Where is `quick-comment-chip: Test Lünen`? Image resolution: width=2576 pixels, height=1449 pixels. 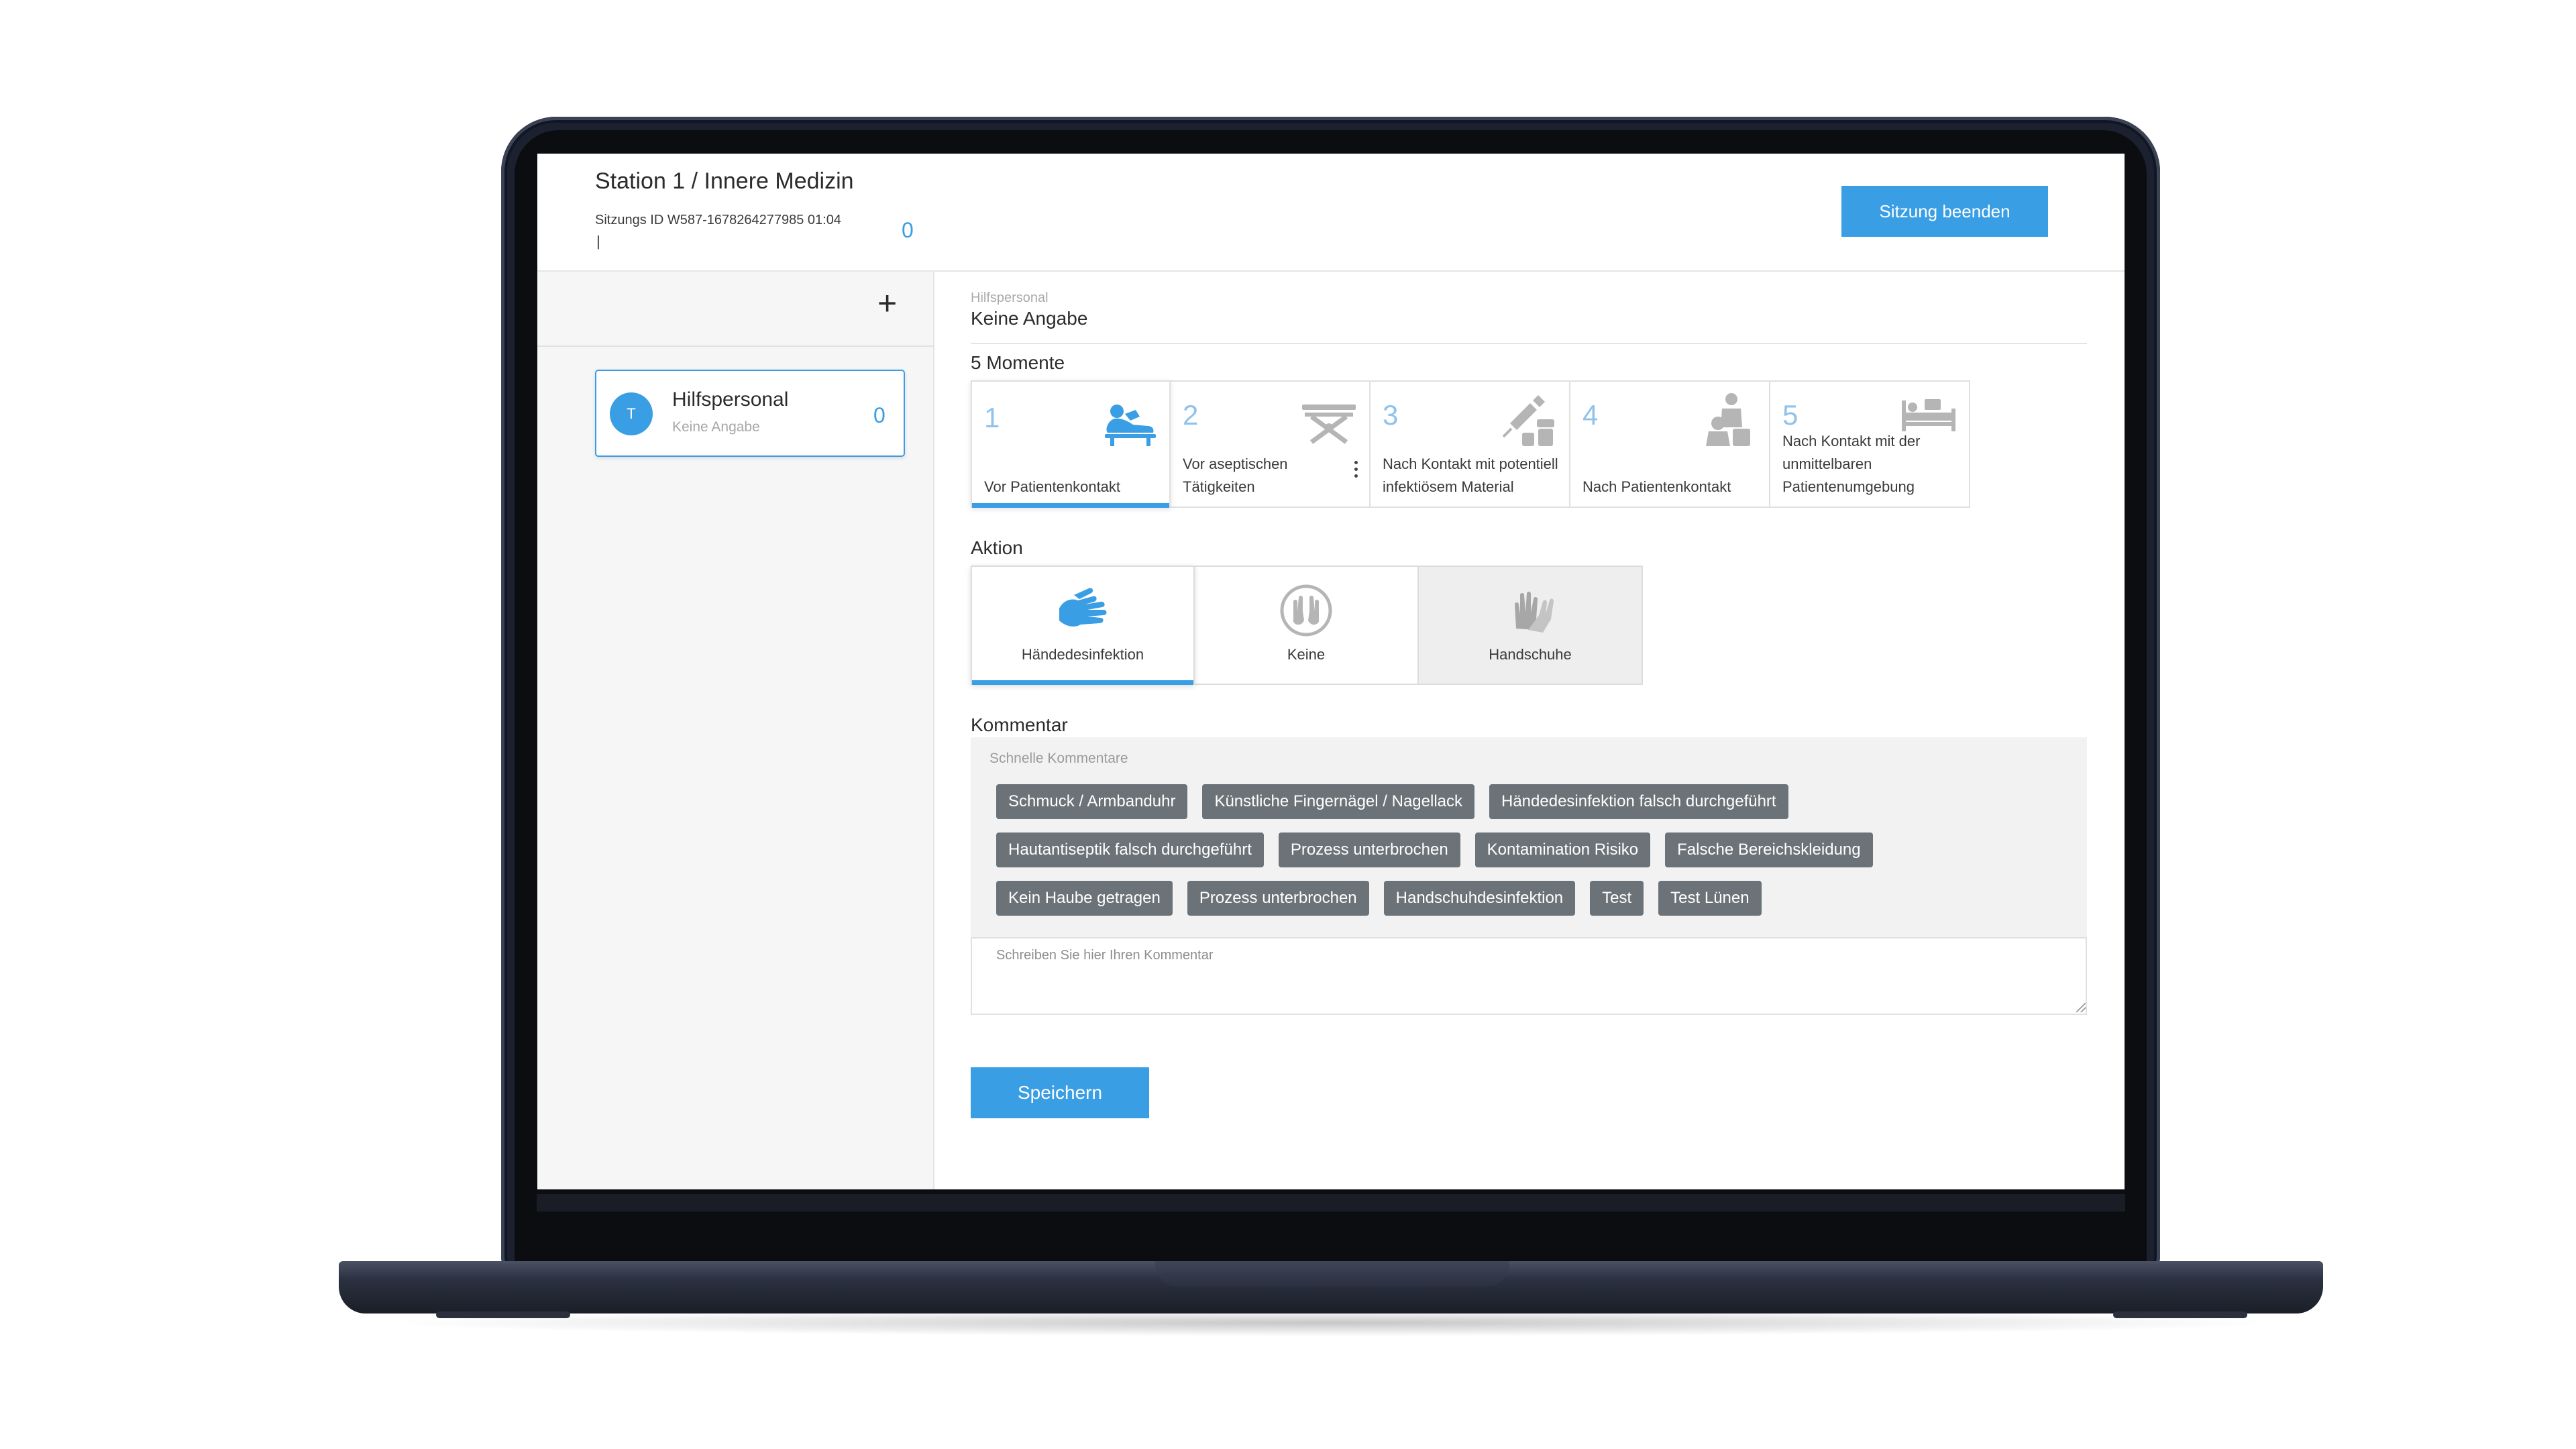
quick-comment-chip: Test Lünen is located at coordinates (1710, 898).